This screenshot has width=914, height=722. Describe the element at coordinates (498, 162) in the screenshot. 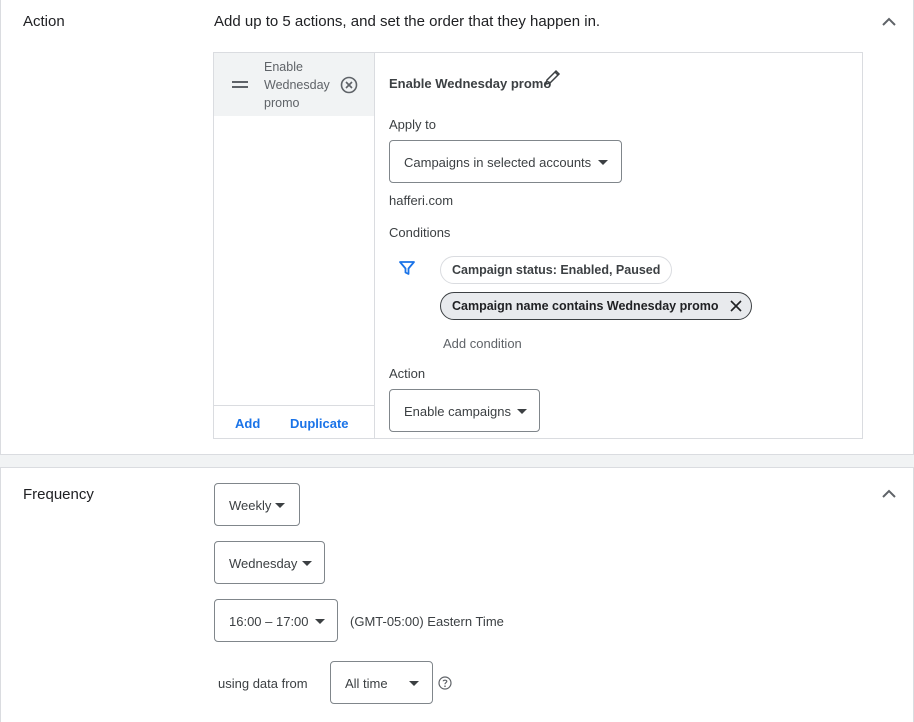

I see `apply-to-value: Campaigns in selected accounts` at that location.